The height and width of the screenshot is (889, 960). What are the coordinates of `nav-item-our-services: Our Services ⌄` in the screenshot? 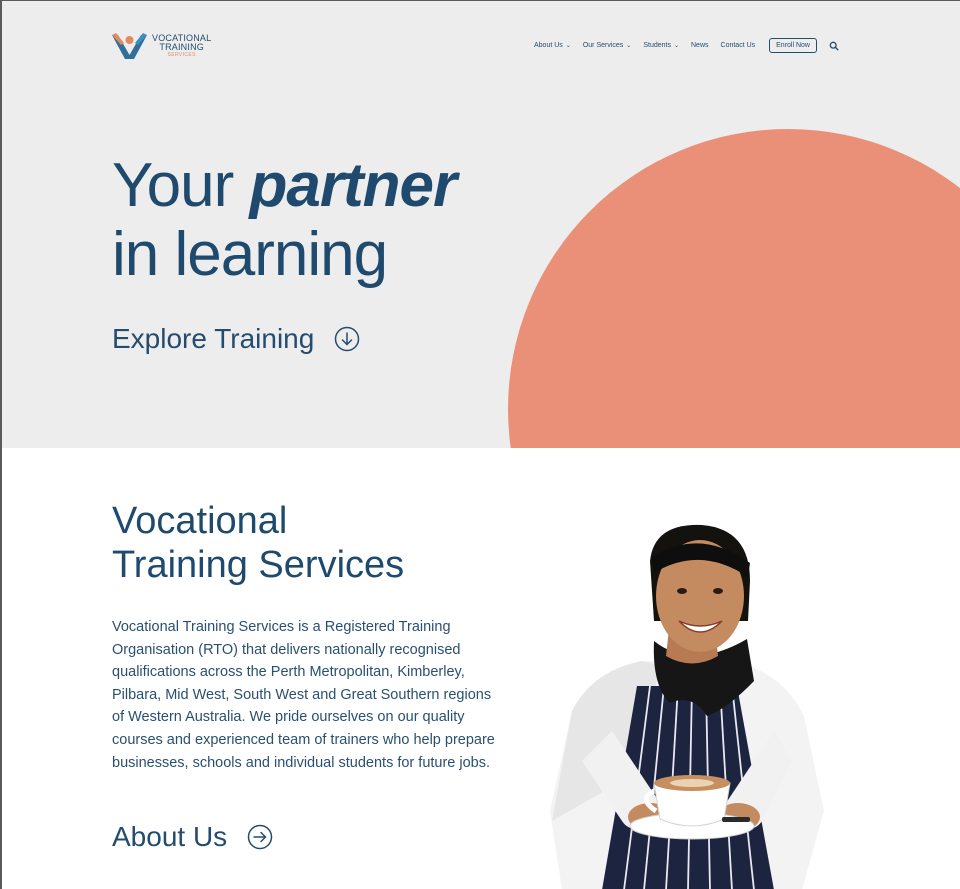 It's located at (607, 45).